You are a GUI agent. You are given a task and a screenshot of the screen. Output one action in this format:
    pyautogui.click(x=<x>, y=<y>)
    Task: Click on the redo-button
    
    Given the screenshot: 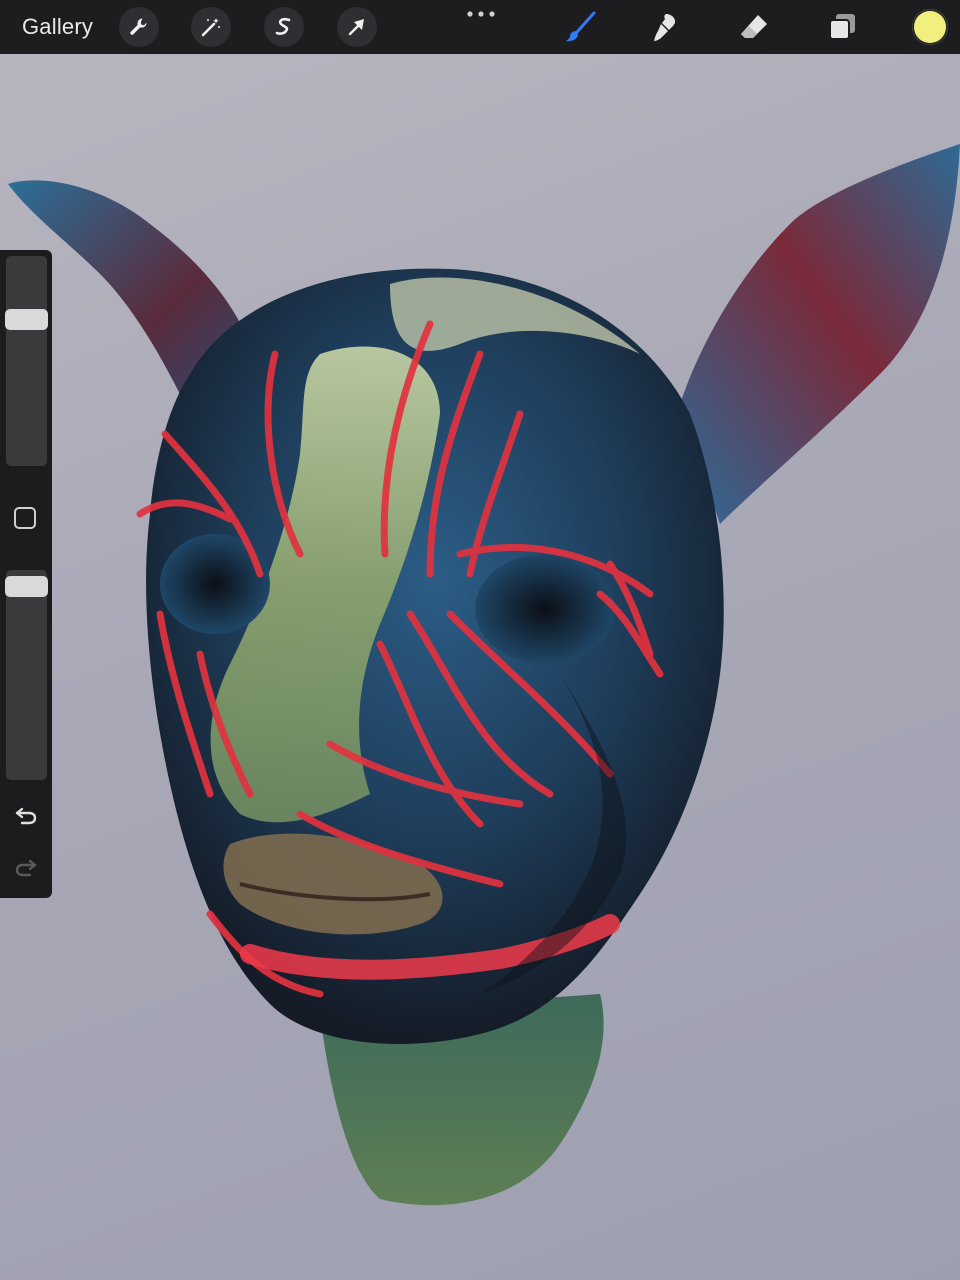 What is the action you would take?
    pyautogui.click(x=26, y=867)
    